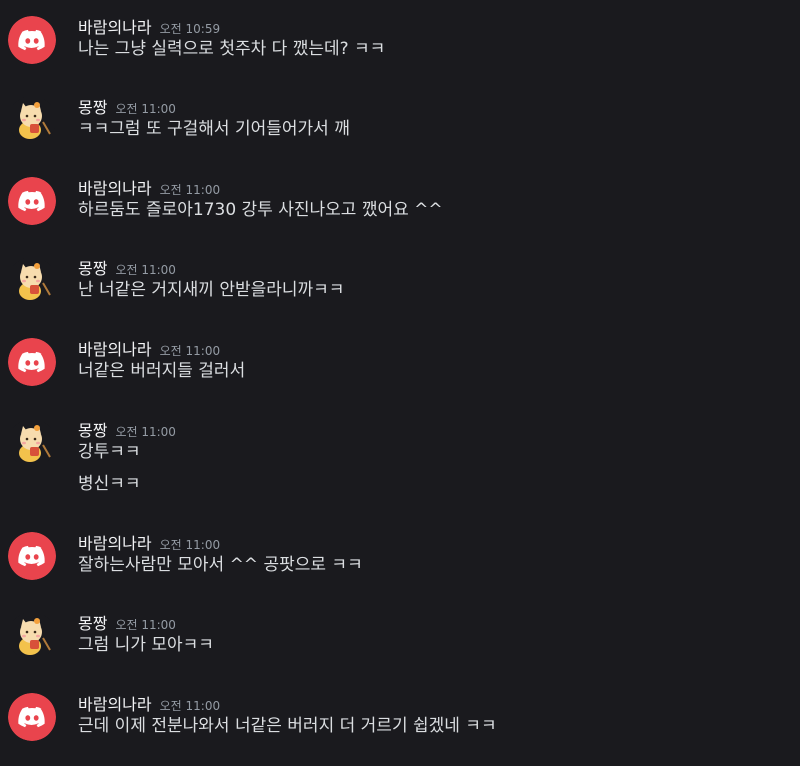 The width and height of the screenshot is (800, 766). Describe the element at coordinates (109, 484) in the screenshot. I see `message-text: 병신ㅋㅋ` at that location.